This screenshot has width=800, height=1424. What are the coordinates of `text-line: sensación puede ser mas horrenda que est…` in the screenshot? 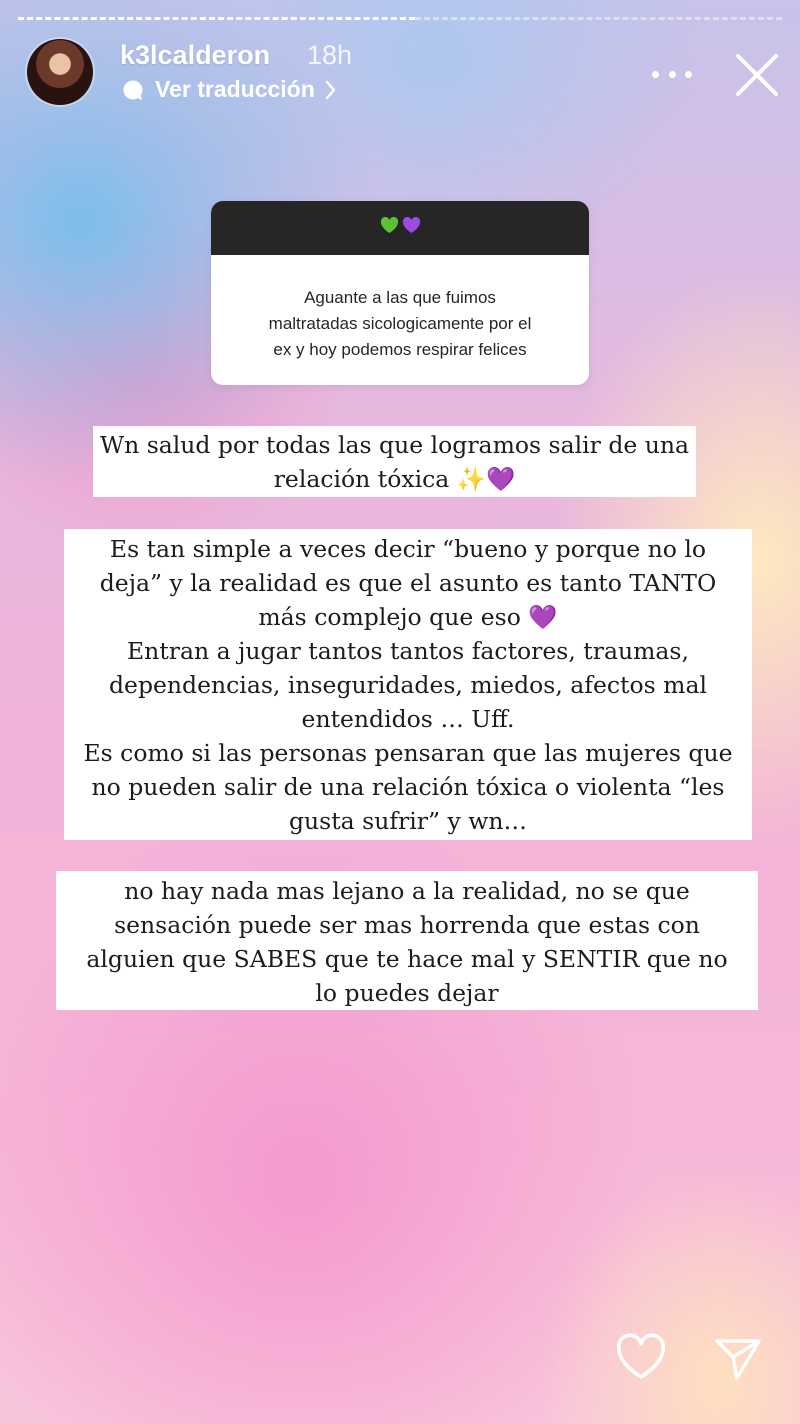 It's located at (407, 925).